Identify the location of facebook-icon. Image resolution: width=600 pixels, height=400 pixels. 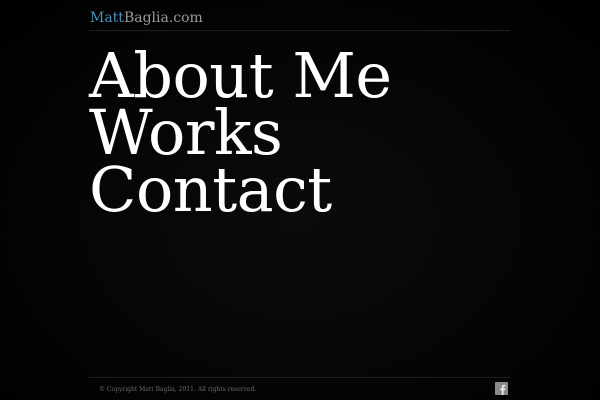
(501, 388).